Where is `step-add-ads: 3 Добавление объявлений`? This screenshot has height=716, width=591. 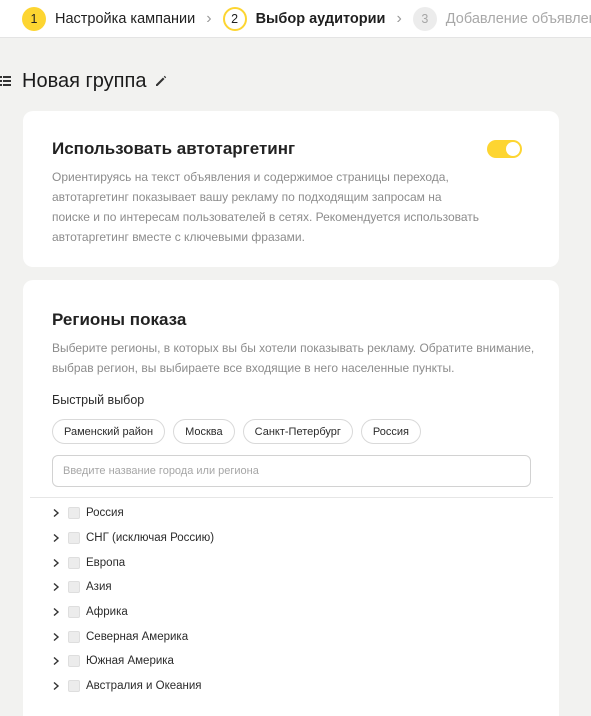 step-add-ads: 3 Добавление объявлений is located at coordinates (501, 18).